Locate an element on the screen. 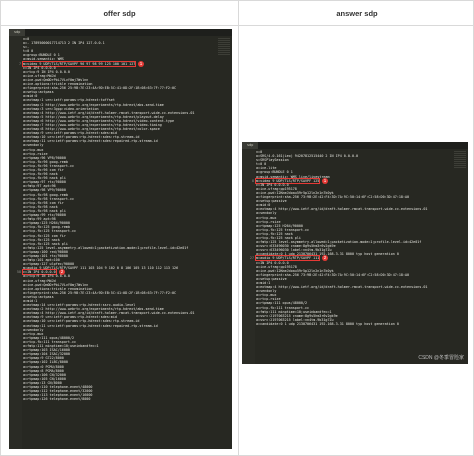  code-text: a=rtpmap:126 telephone-event/8000 is located at coordinates (57, 399).